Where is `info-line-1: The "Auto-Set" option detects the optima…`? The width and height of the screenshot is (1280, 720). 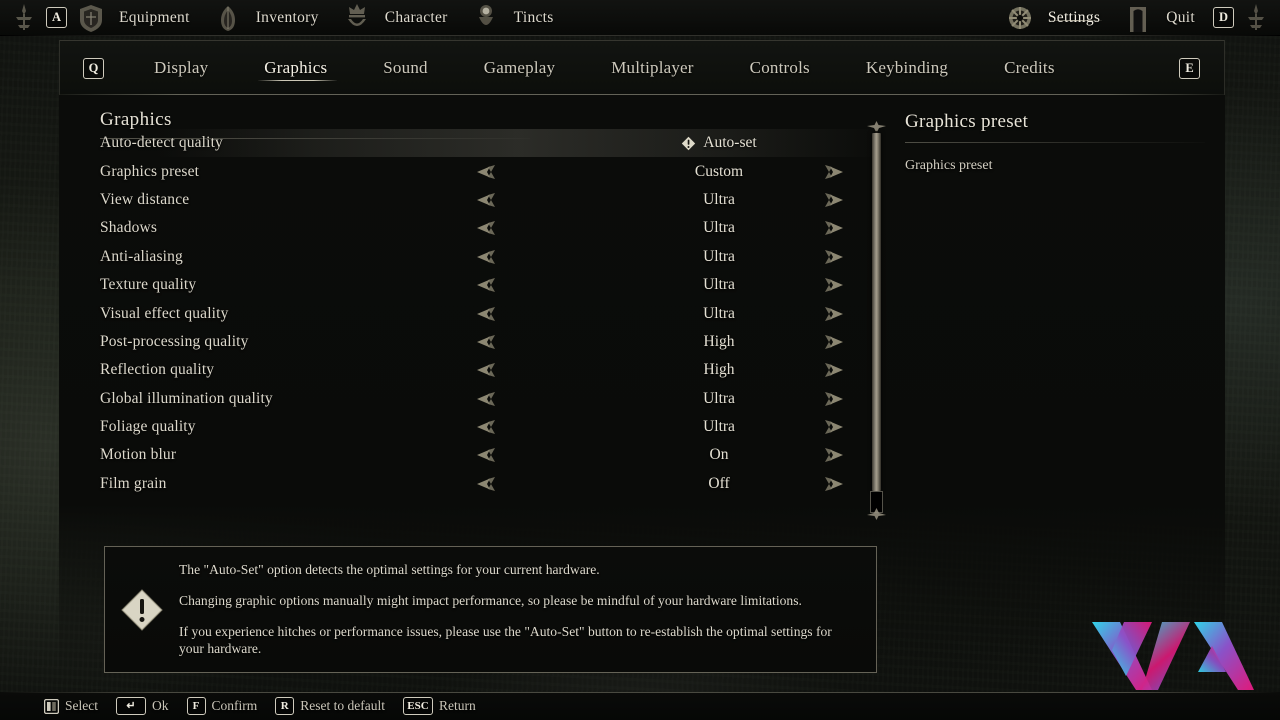
info-line-1: The "Auto-Set" option detects the optima… is located at coordinates (389, 570).